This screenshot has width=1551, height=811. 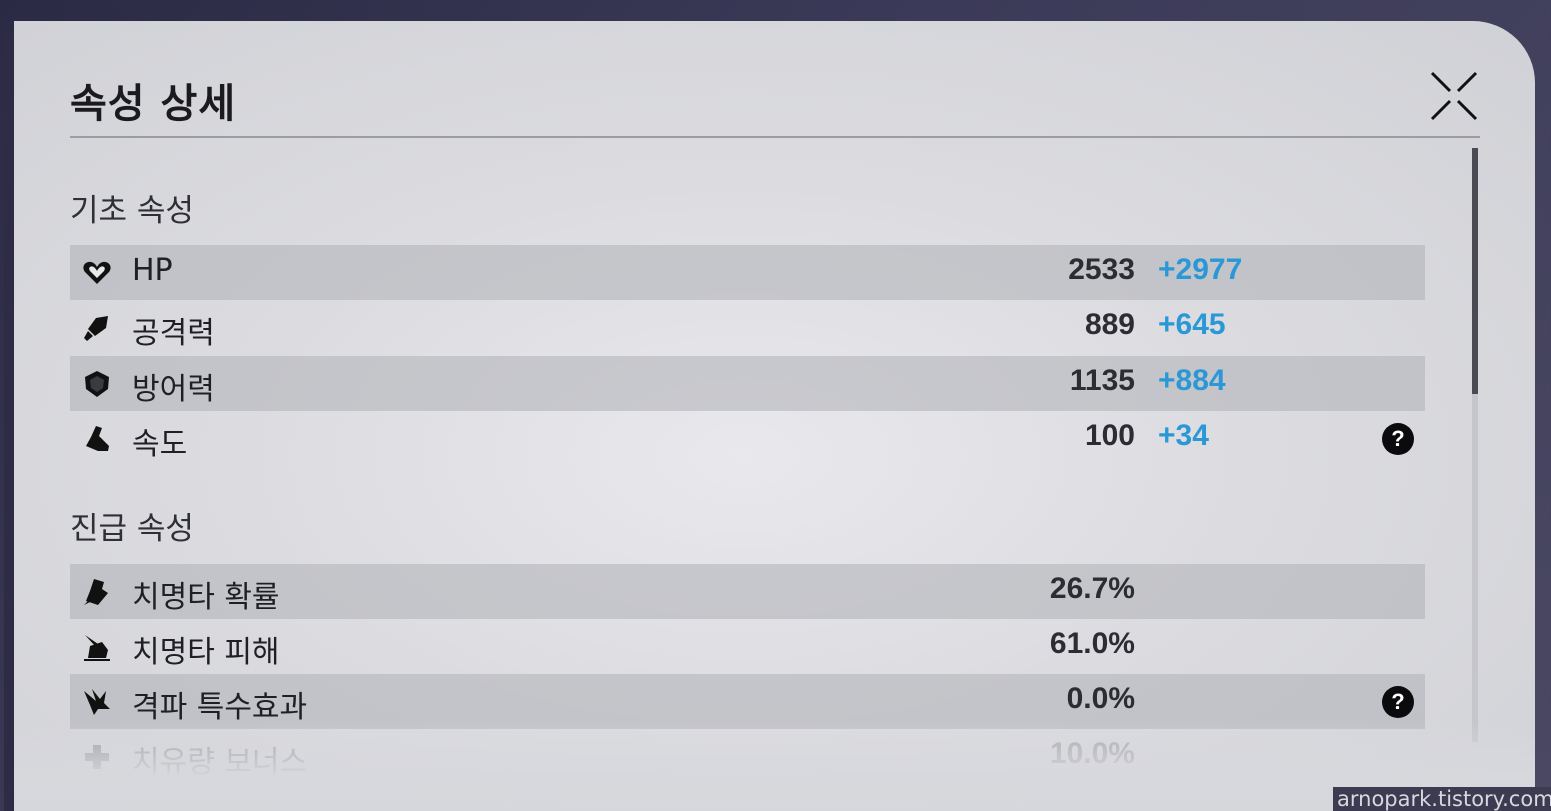 What do you see at coordinates (1200, 269) in the screenshot?
I see `stat-bonus: +2977` at bounding box center [1200, 269].